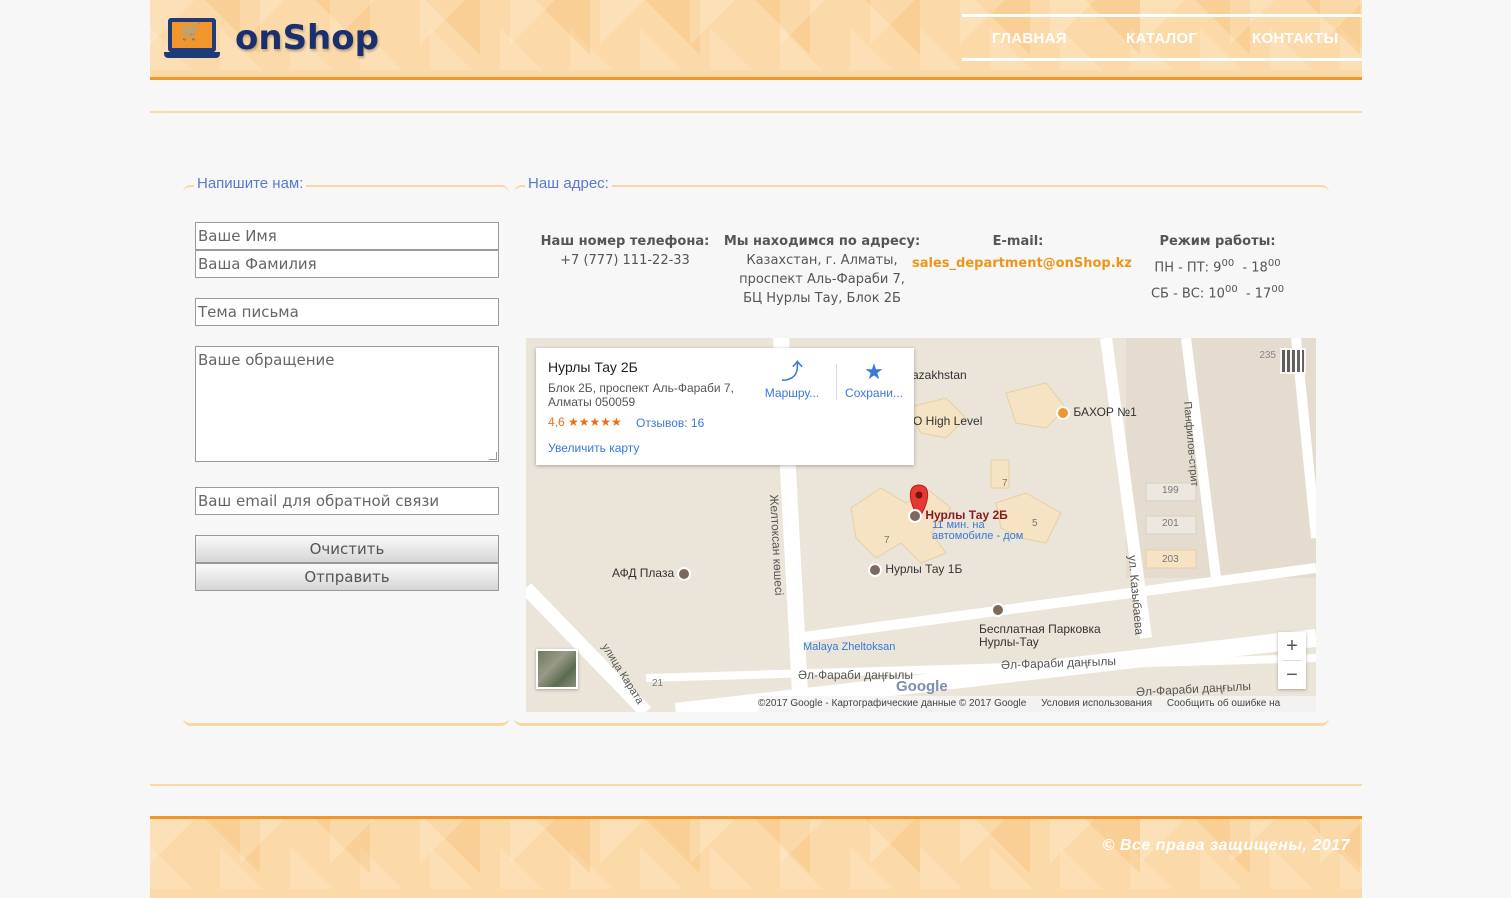  I want to click on phone-value: +7 (777) 111-22-33, so click(625, 260).